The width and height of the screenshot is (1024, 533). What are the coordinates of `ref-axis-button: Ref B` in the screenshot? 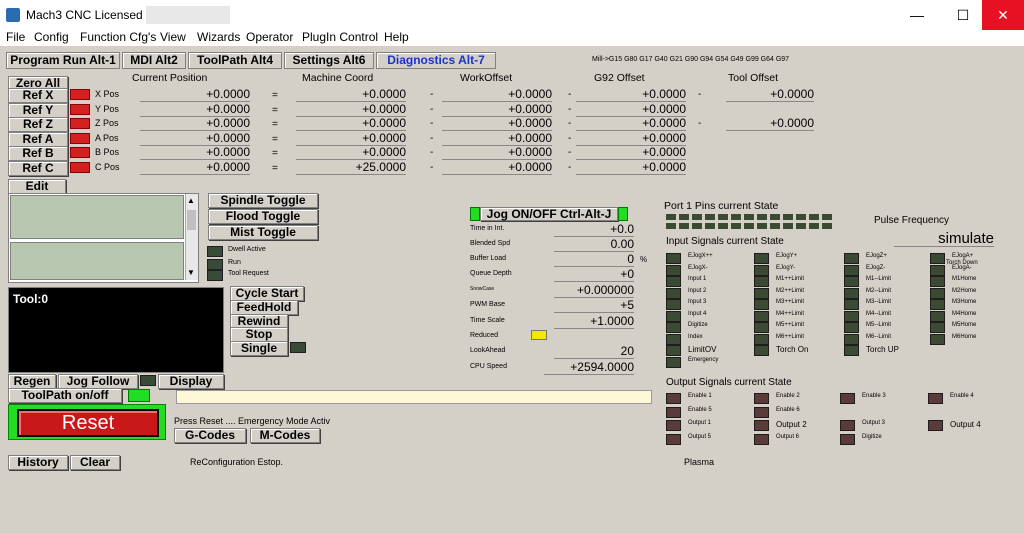 It's located at (38, 154).